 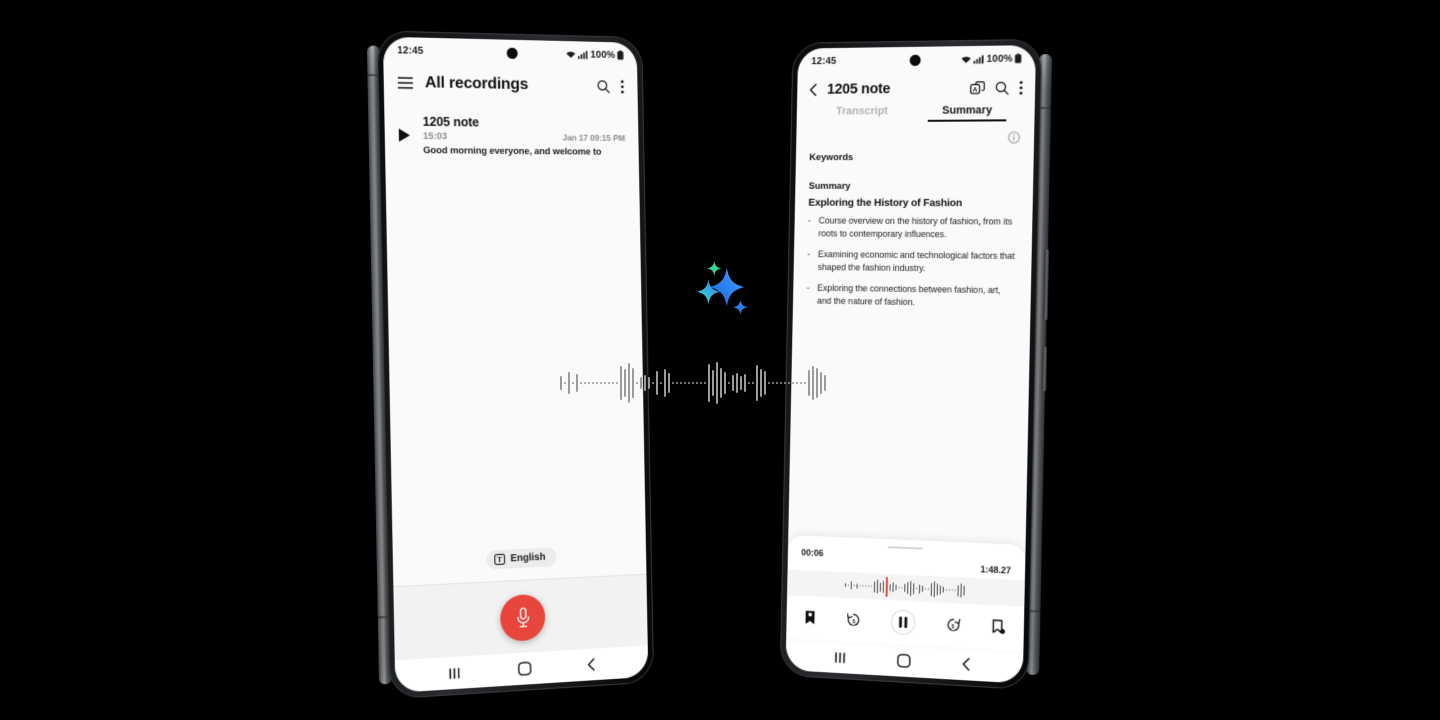 What do you see at coordinates (521, 558) in the screenshot?
I see `language-chip: T English` at bounding box center [521, 558].